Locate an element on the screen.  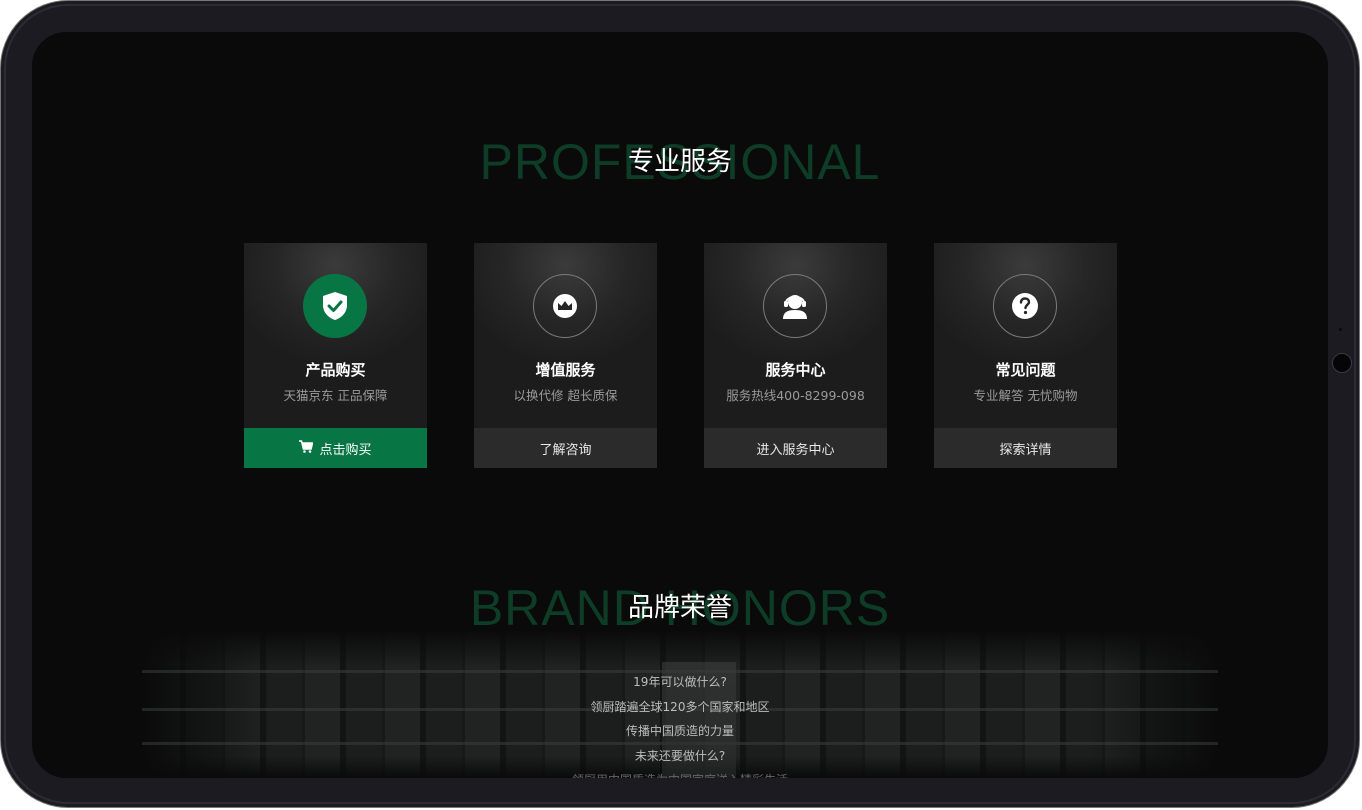
honors-line: 领厨用中国质造为中国家庭送入精彩生活 is located at coordinates (680, 773).